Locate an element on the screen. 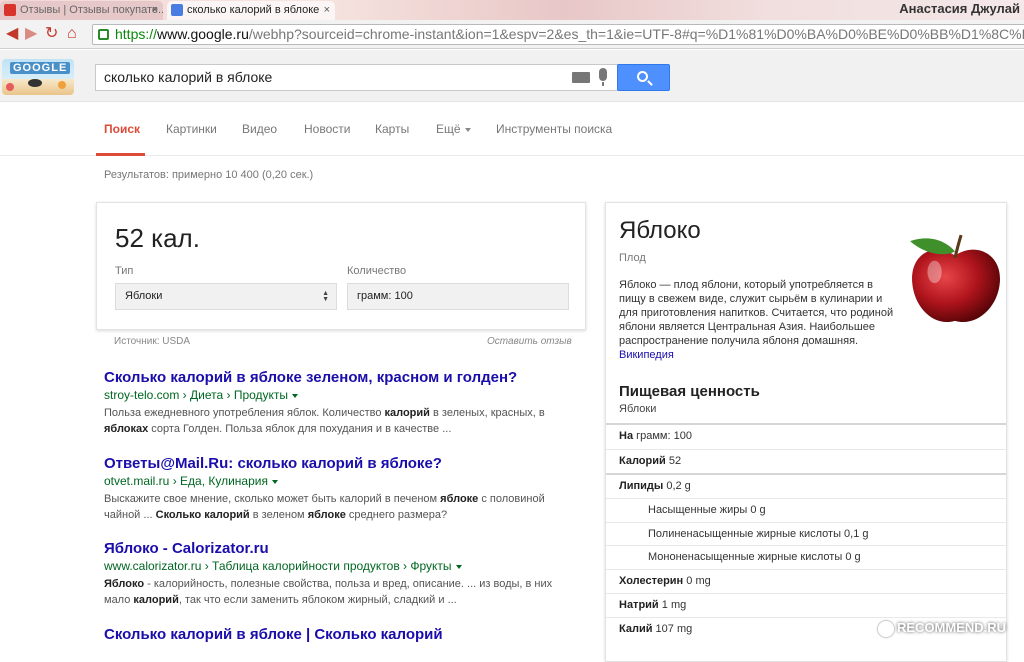  search-button is located at coordinates (643, 77).